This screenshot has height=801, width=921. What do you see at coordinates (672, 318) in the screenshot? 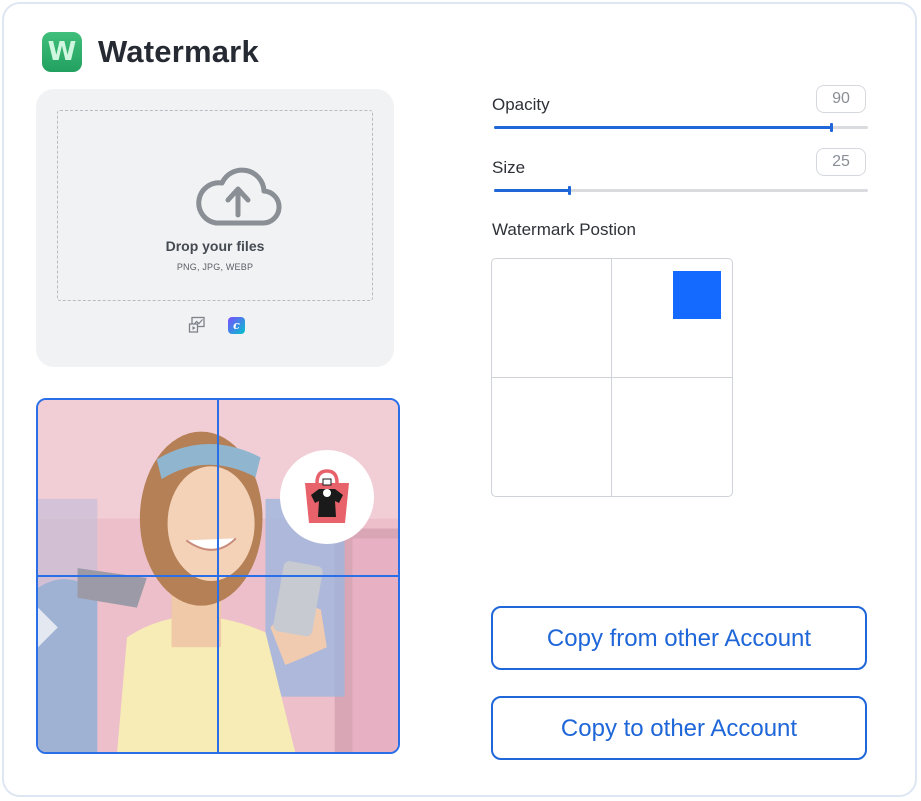
I see `position-cell-top-right` at bounding box center [672, 318].